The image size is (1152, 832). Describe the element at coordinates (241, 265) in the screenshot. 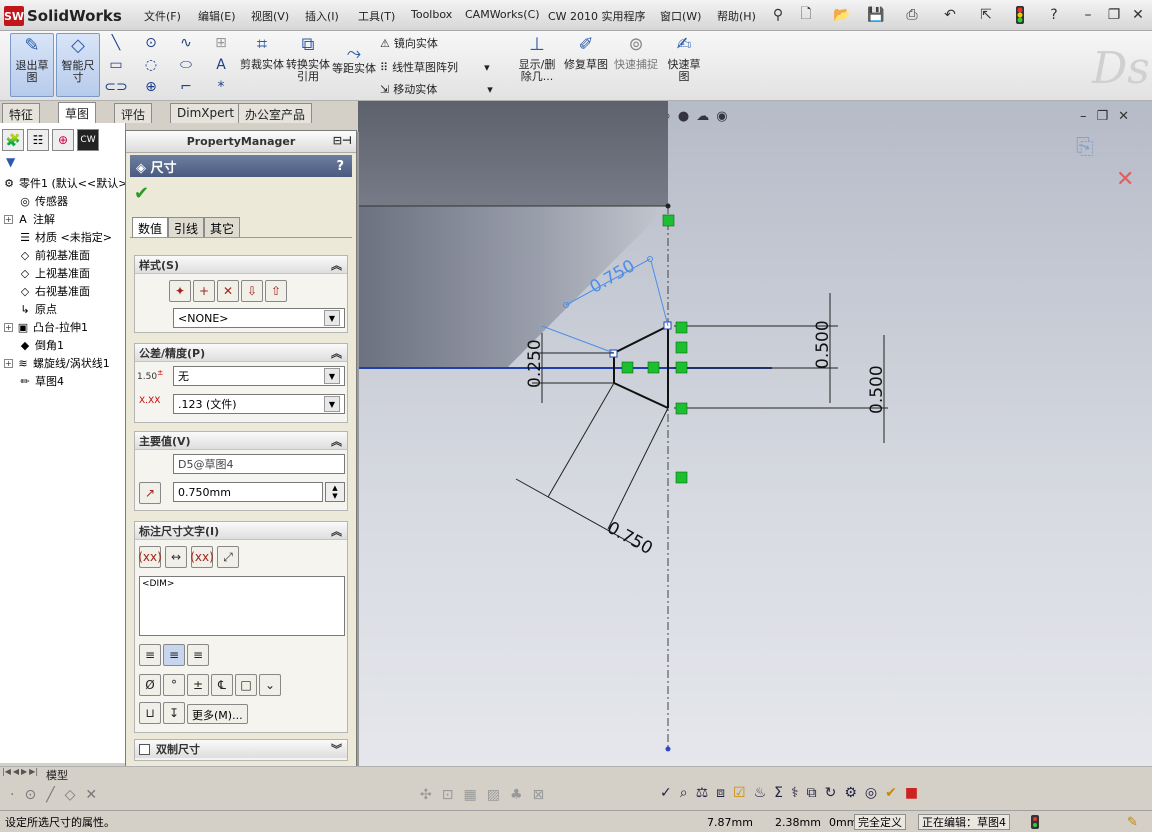

I see `style-group-header: 样式(S) ︽` at that location.